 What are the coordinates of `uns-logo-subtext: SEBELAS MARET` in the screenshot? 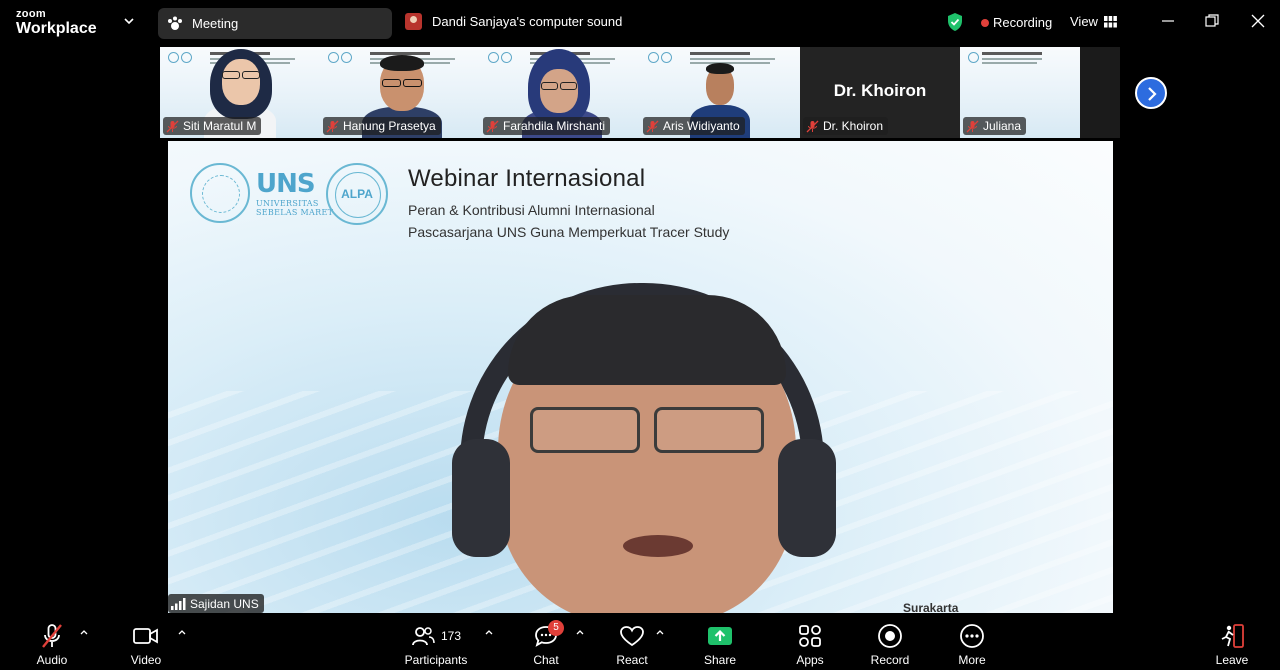 It's located at (295, 212).